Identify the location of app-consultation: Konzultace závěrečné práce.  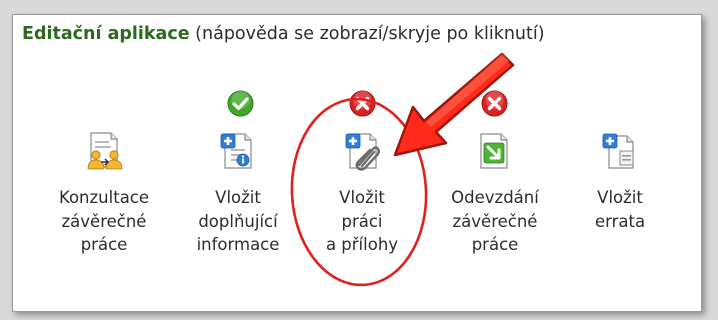
(104, 221).